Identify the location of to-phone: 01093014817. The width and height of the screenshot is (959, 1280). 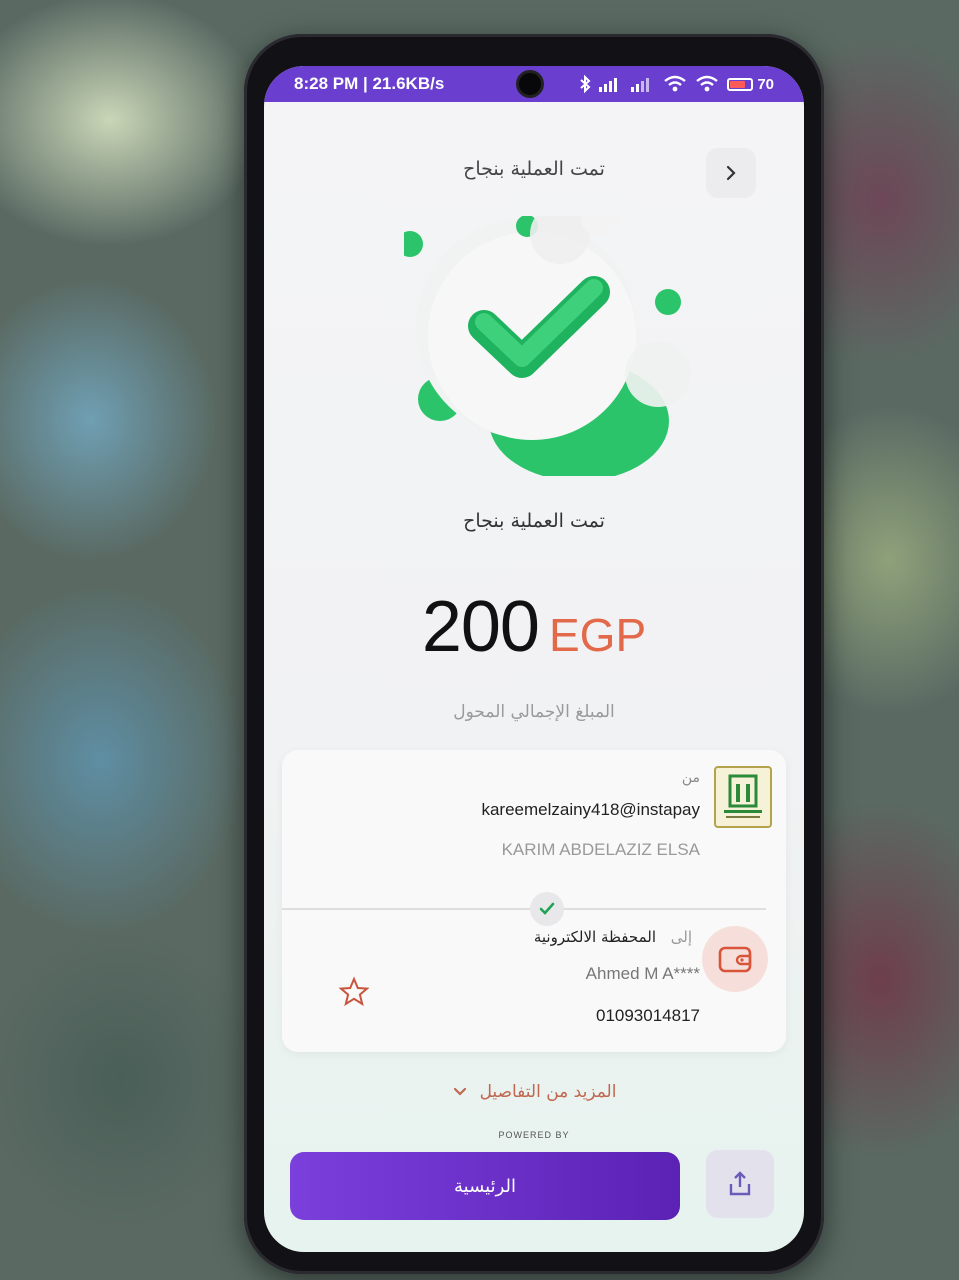
(647, 1015).